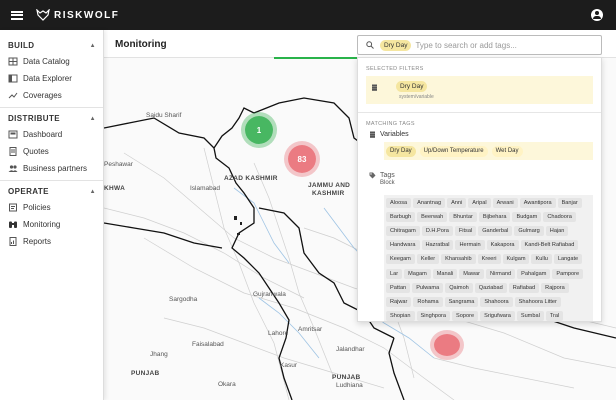 The image size is (616, 400). Describe the element at coordinates (501, 273) in the screenshot. I see `tag-chip: Nirmand` at that location.